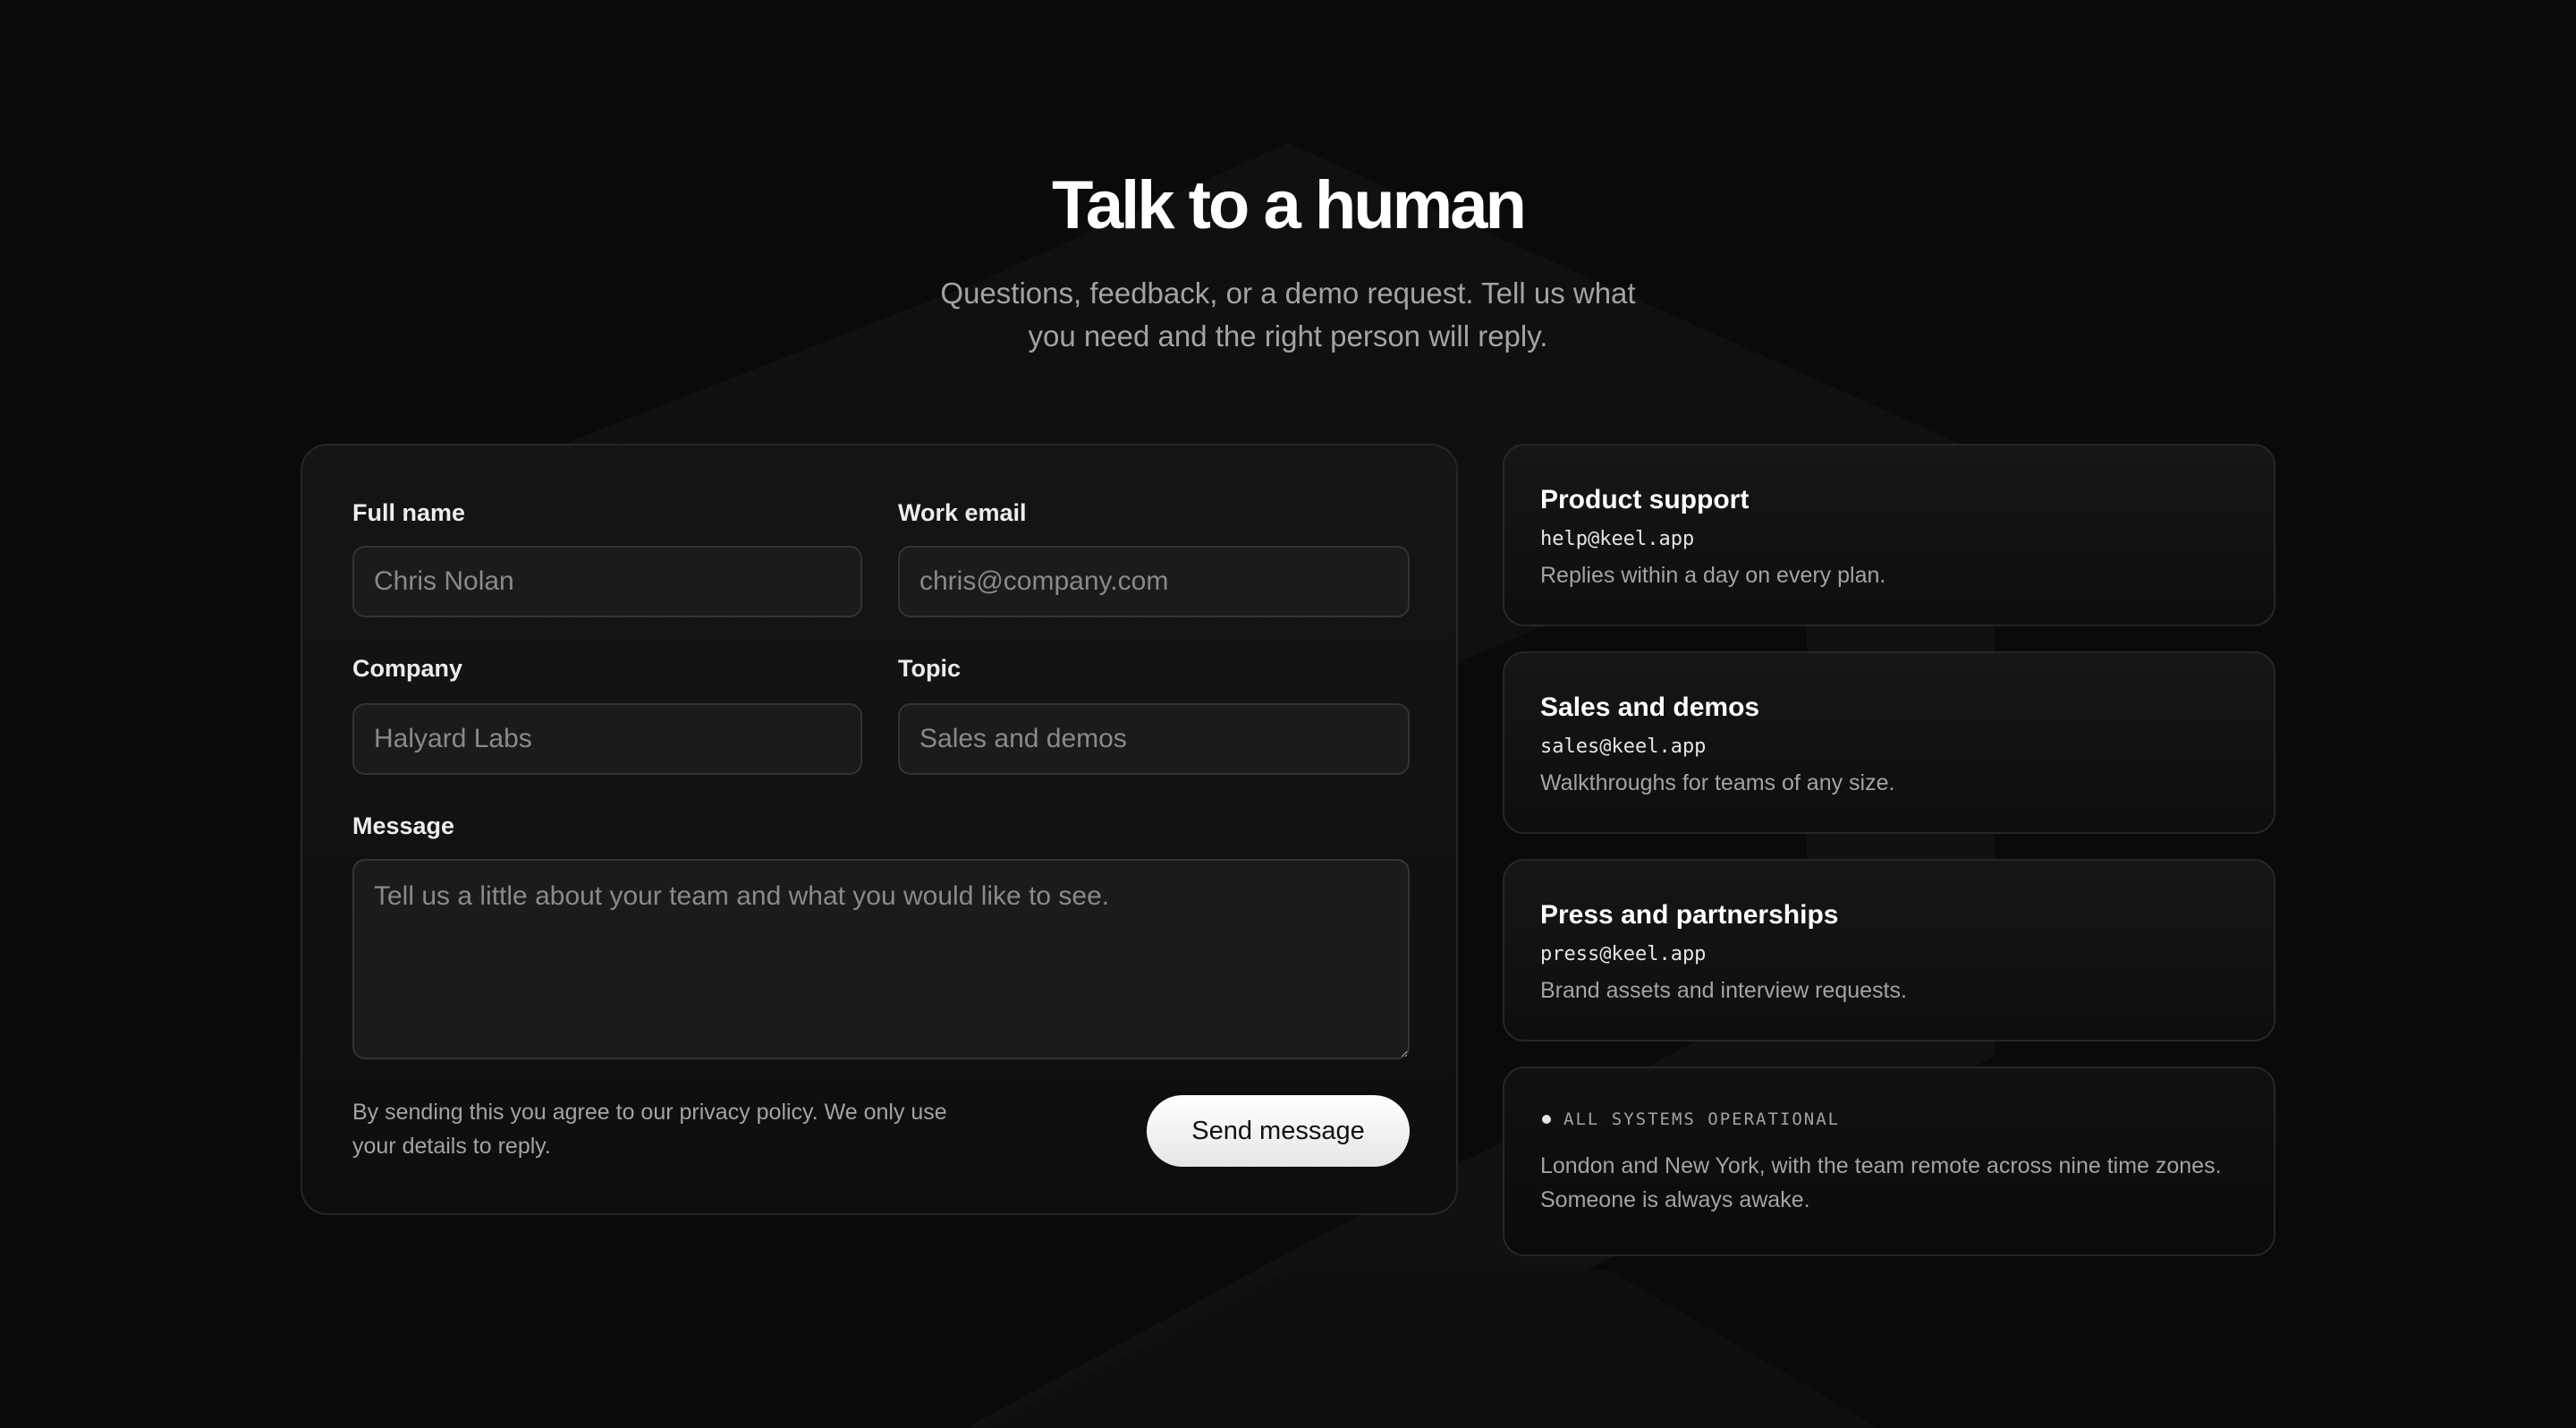 The image size is (2576, 1428). I want to click on contact-card-description: Brand assets and interview requests., so click(1723, 990).